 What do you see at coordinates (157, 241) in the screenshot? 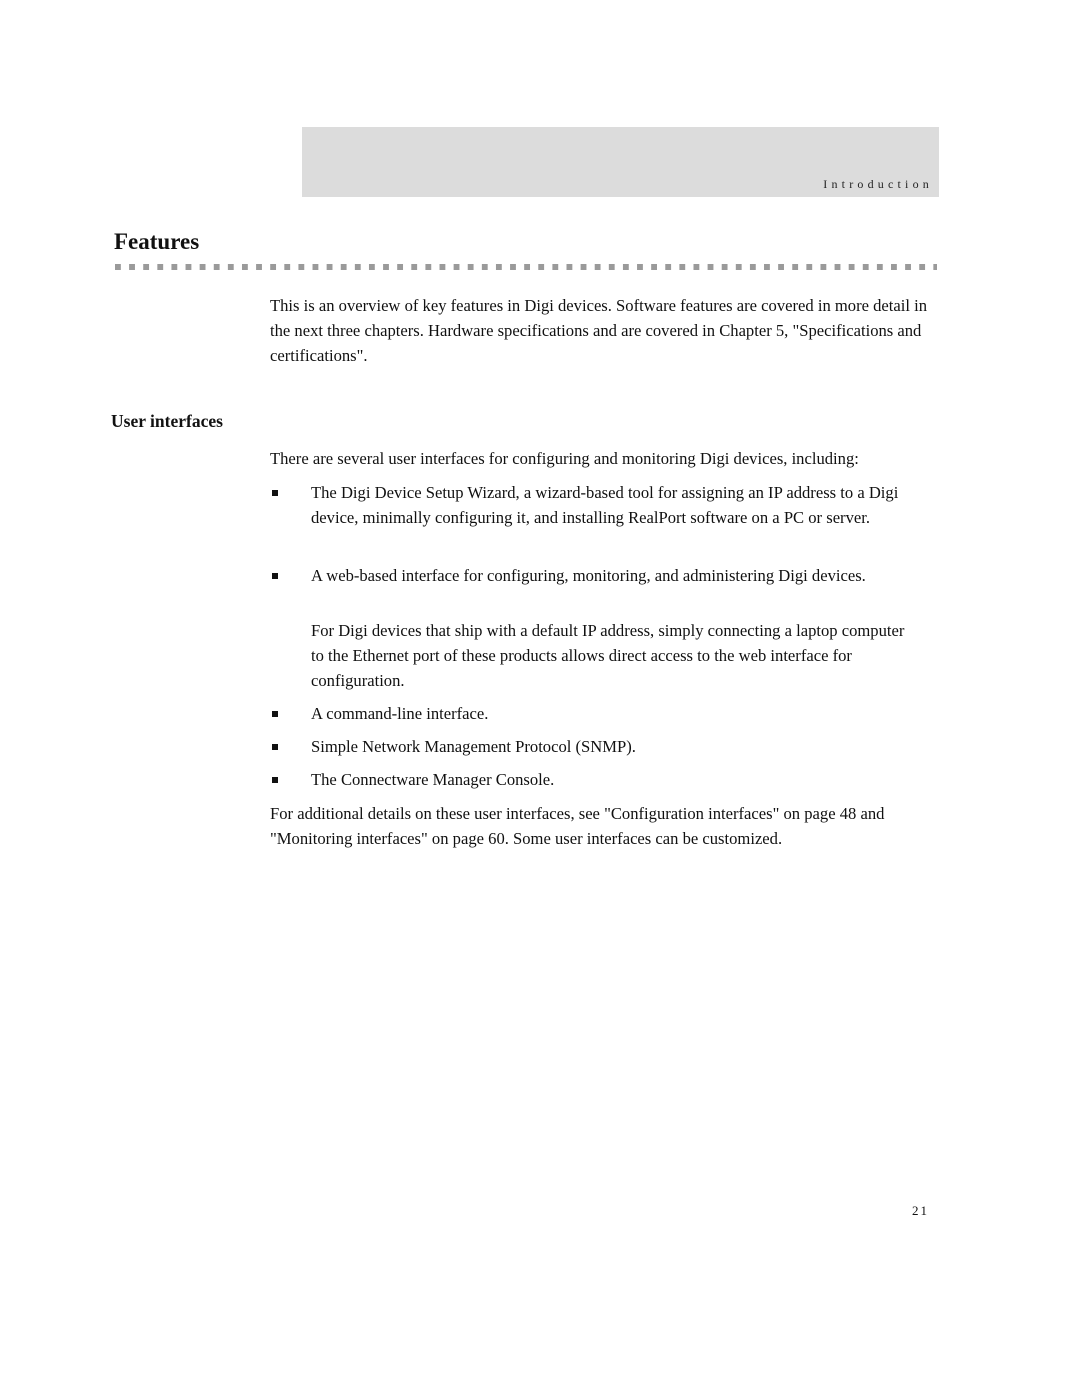
I see `section-title: Features` at bounding box center [157, 241].